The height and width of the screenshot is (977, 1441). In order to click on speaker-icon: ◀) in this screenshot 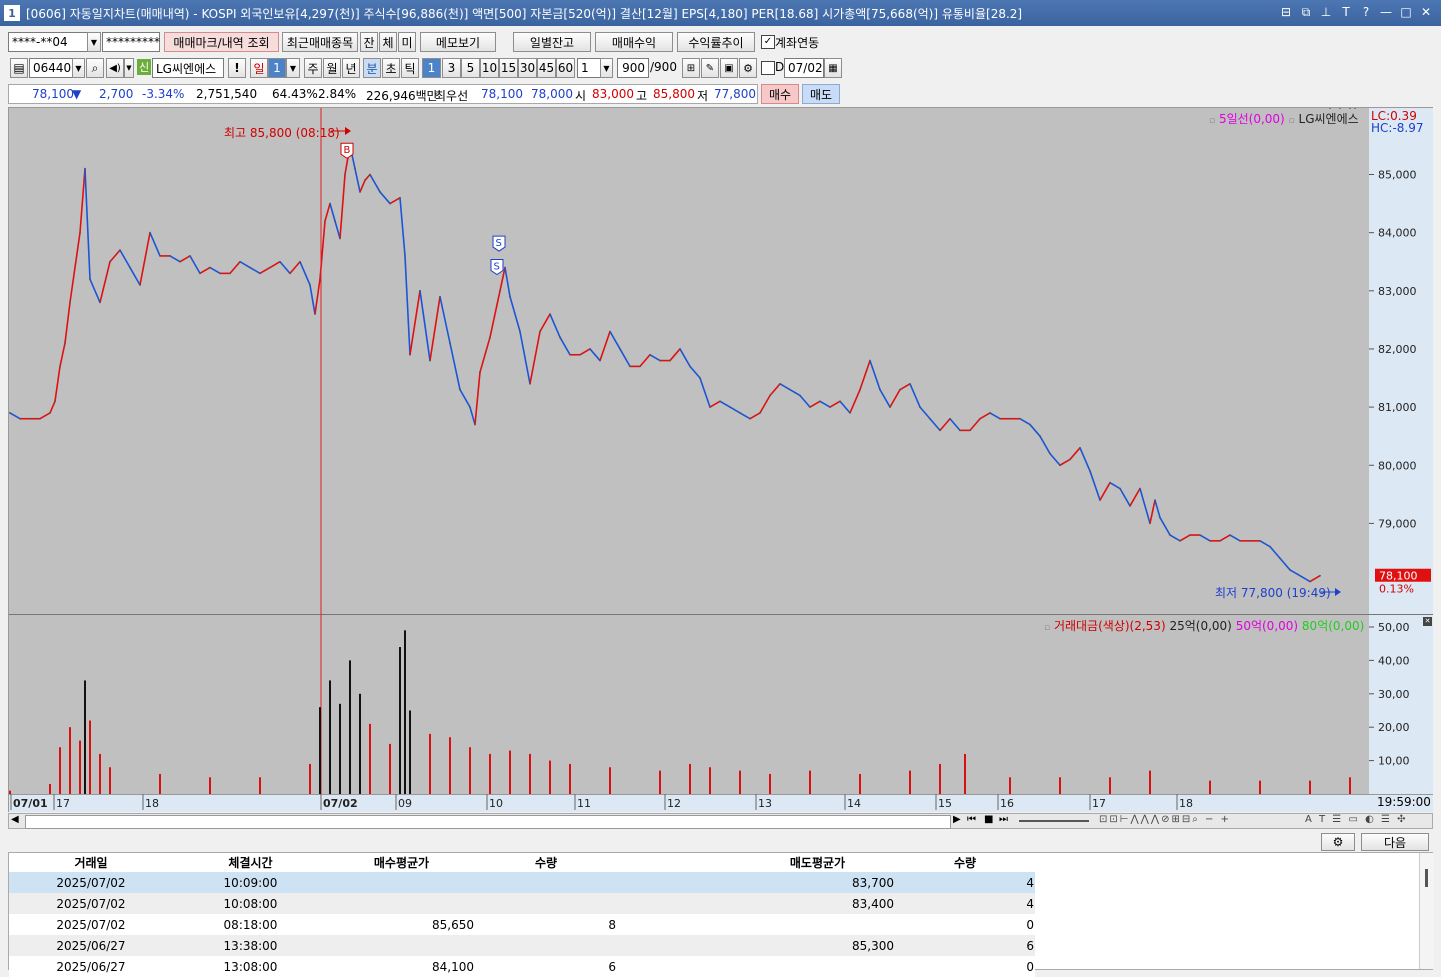, I will do `click(115, 68)`.